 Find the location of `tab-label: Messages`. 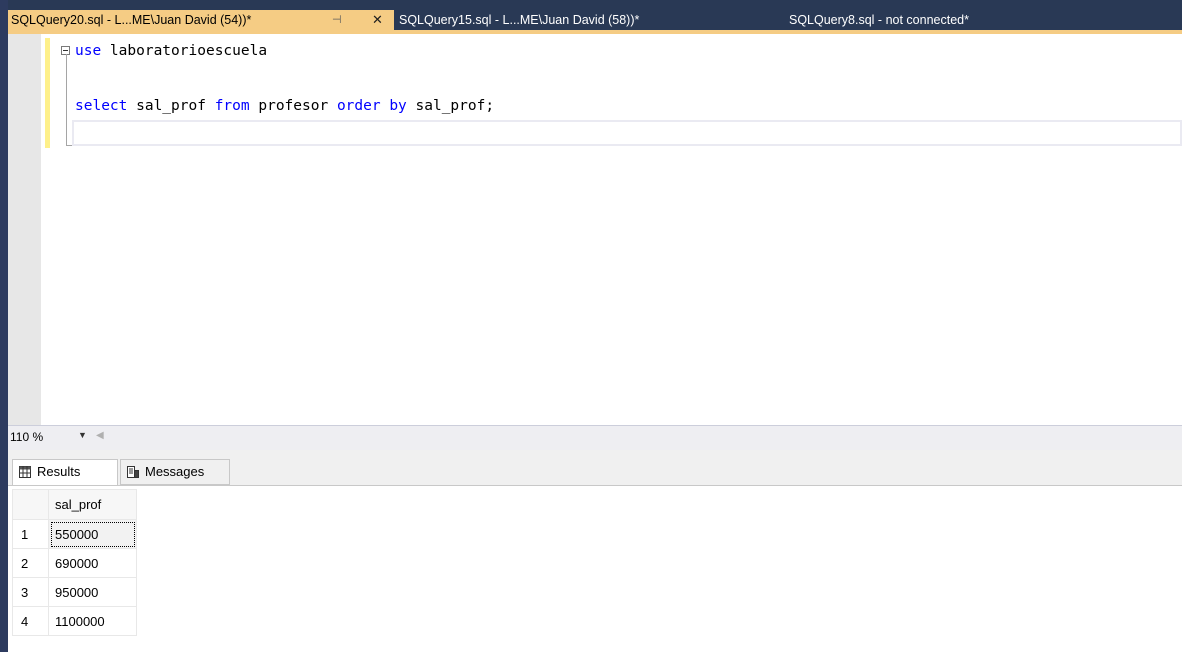

tab-label: Messages is located at coordinates (175, 471).